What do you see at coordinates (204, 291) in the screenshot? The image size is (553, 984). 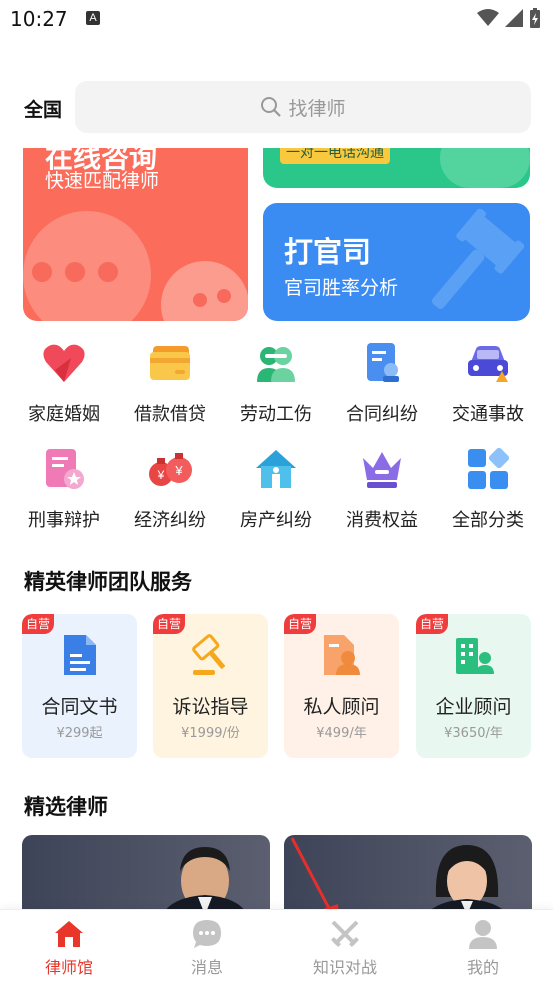 I see `bubble-decoration-small` at bounding box center [204, 291].